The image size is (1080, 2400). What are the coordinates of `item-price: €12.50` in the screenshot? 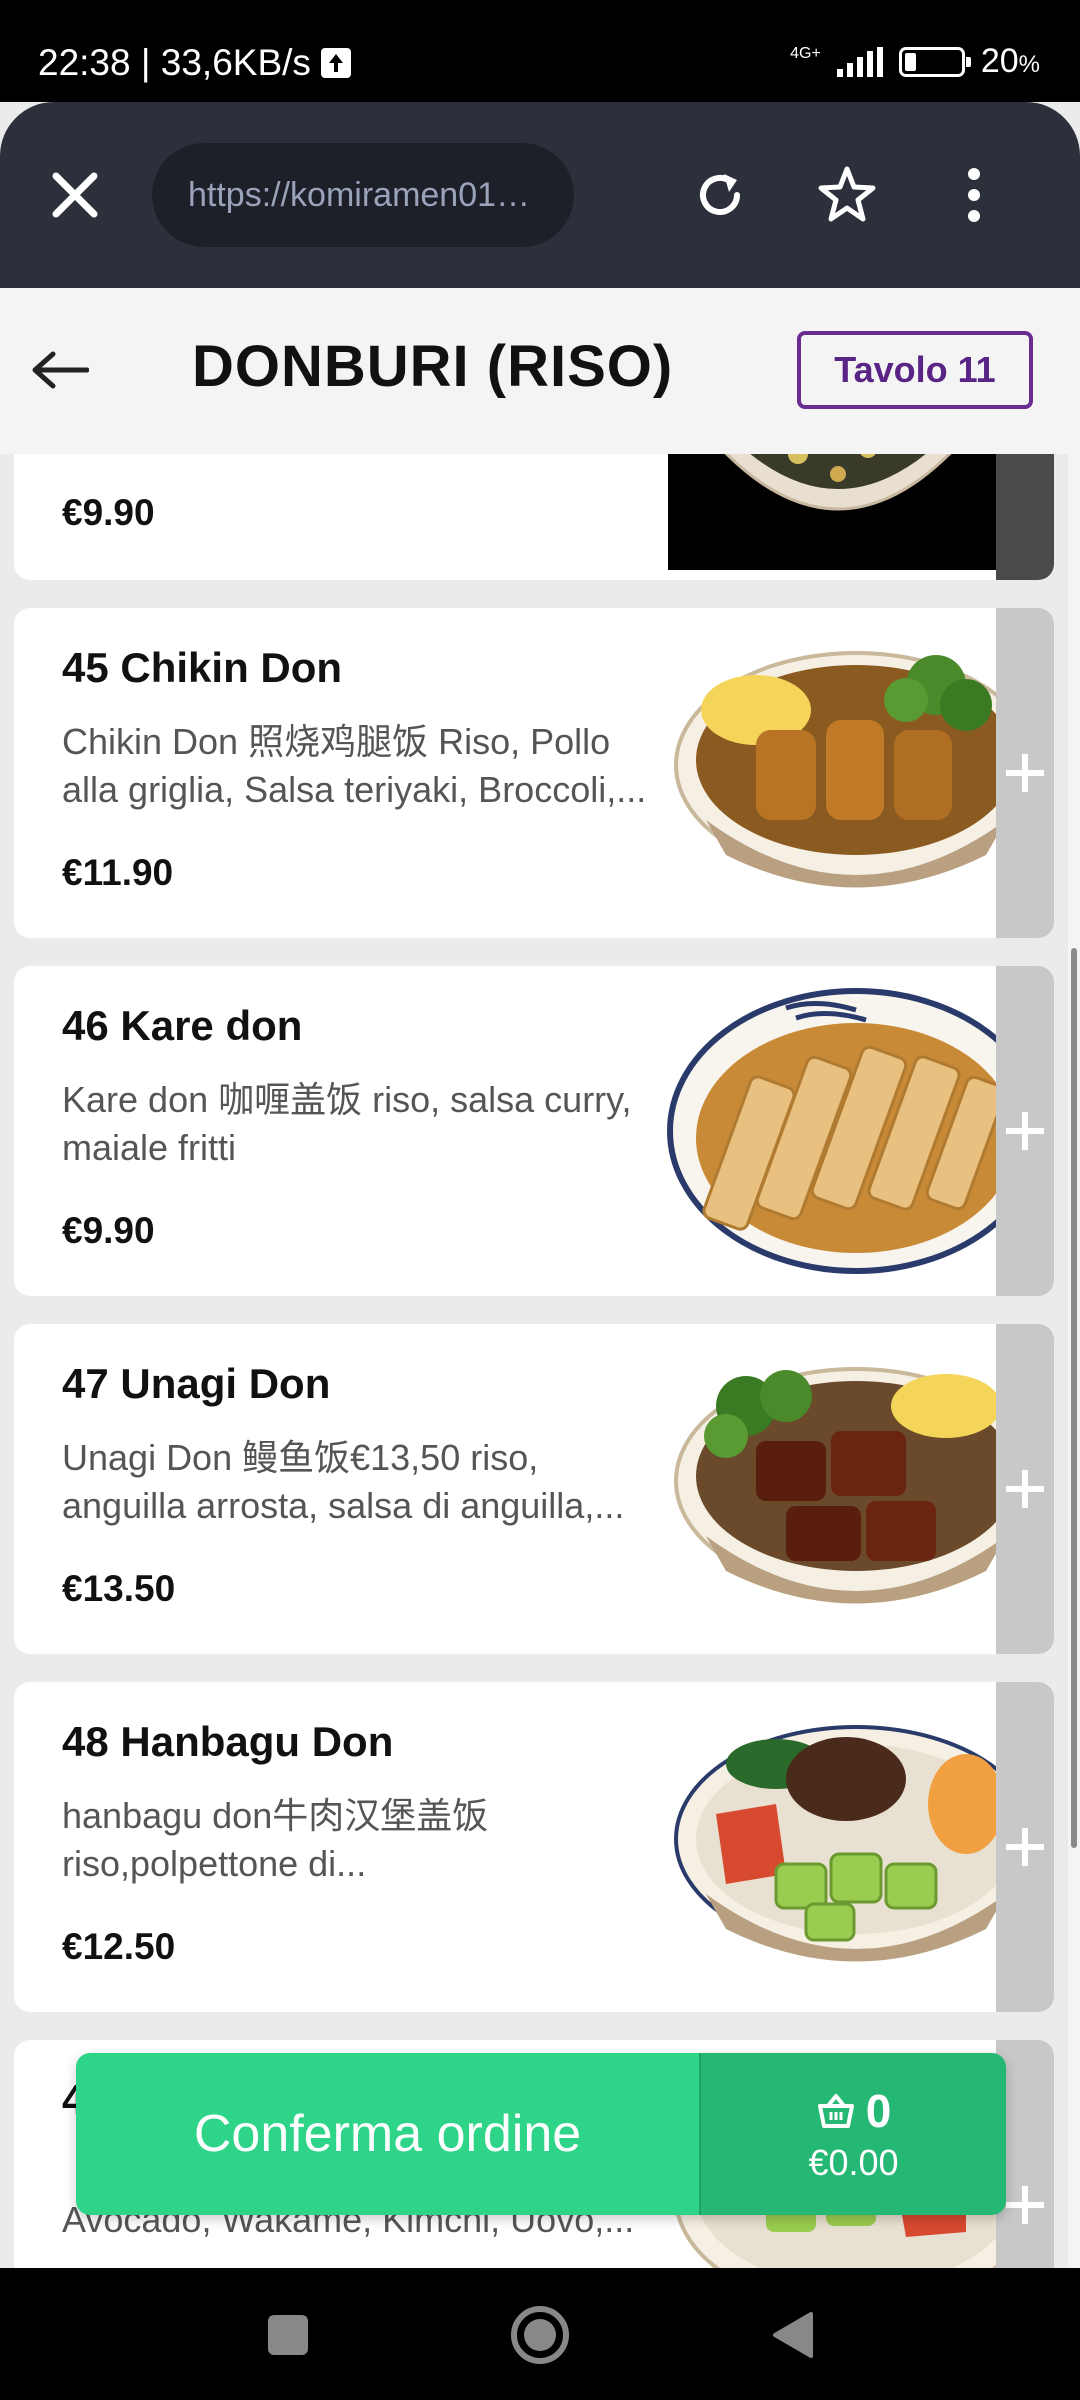 It's located at (119, 1946).